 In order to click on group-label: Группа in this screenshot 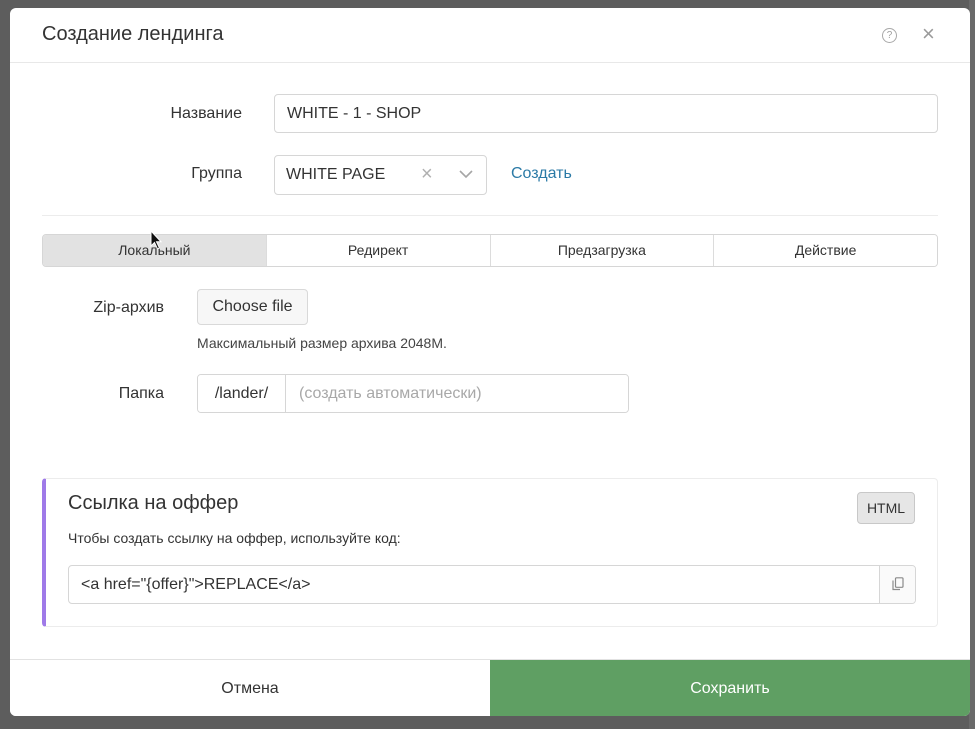, I will do `click(216, 173)`.